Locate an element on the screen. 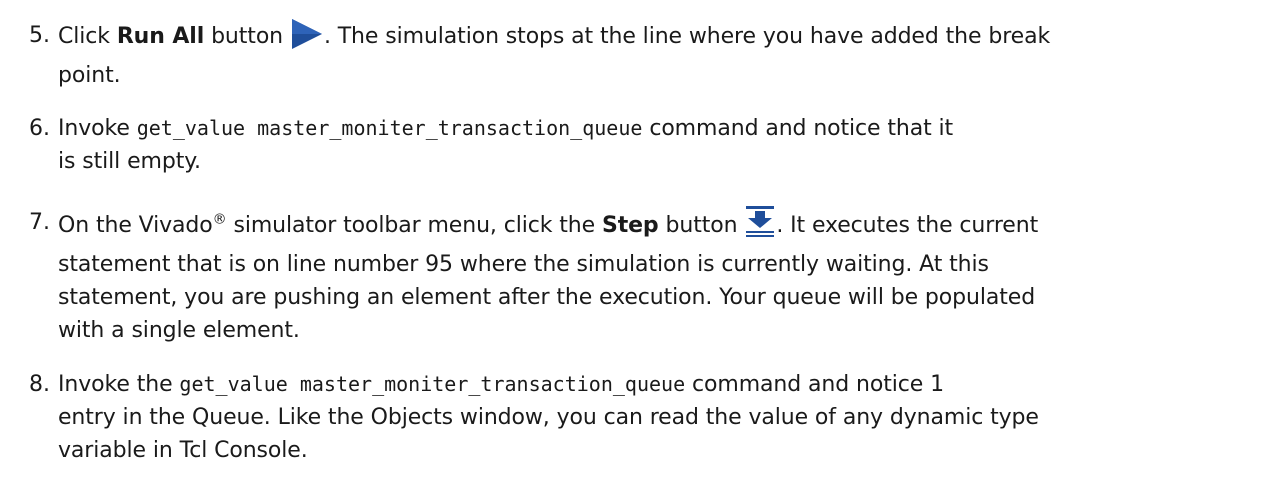  step-line: point. is located at coordinates (89, 75).